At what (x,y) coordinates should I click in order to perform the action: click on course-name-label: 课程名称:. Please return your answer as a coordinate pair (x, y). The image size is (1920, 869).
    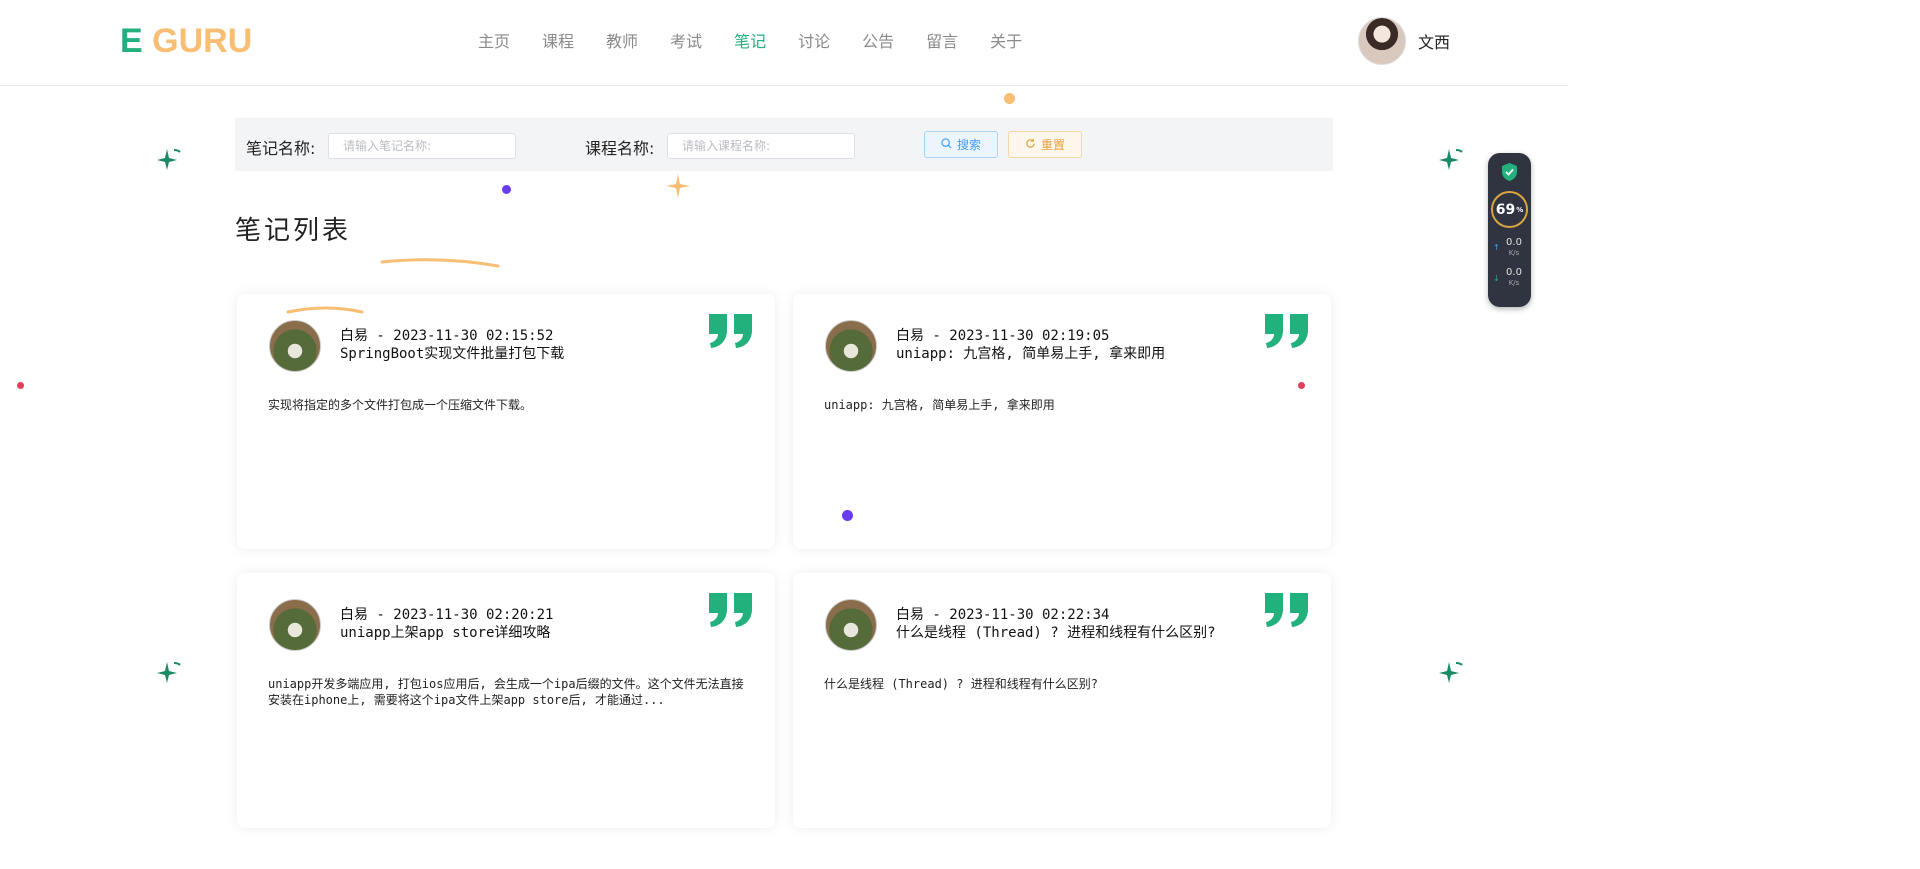
    Looking at the image, I should click on (620, 148).